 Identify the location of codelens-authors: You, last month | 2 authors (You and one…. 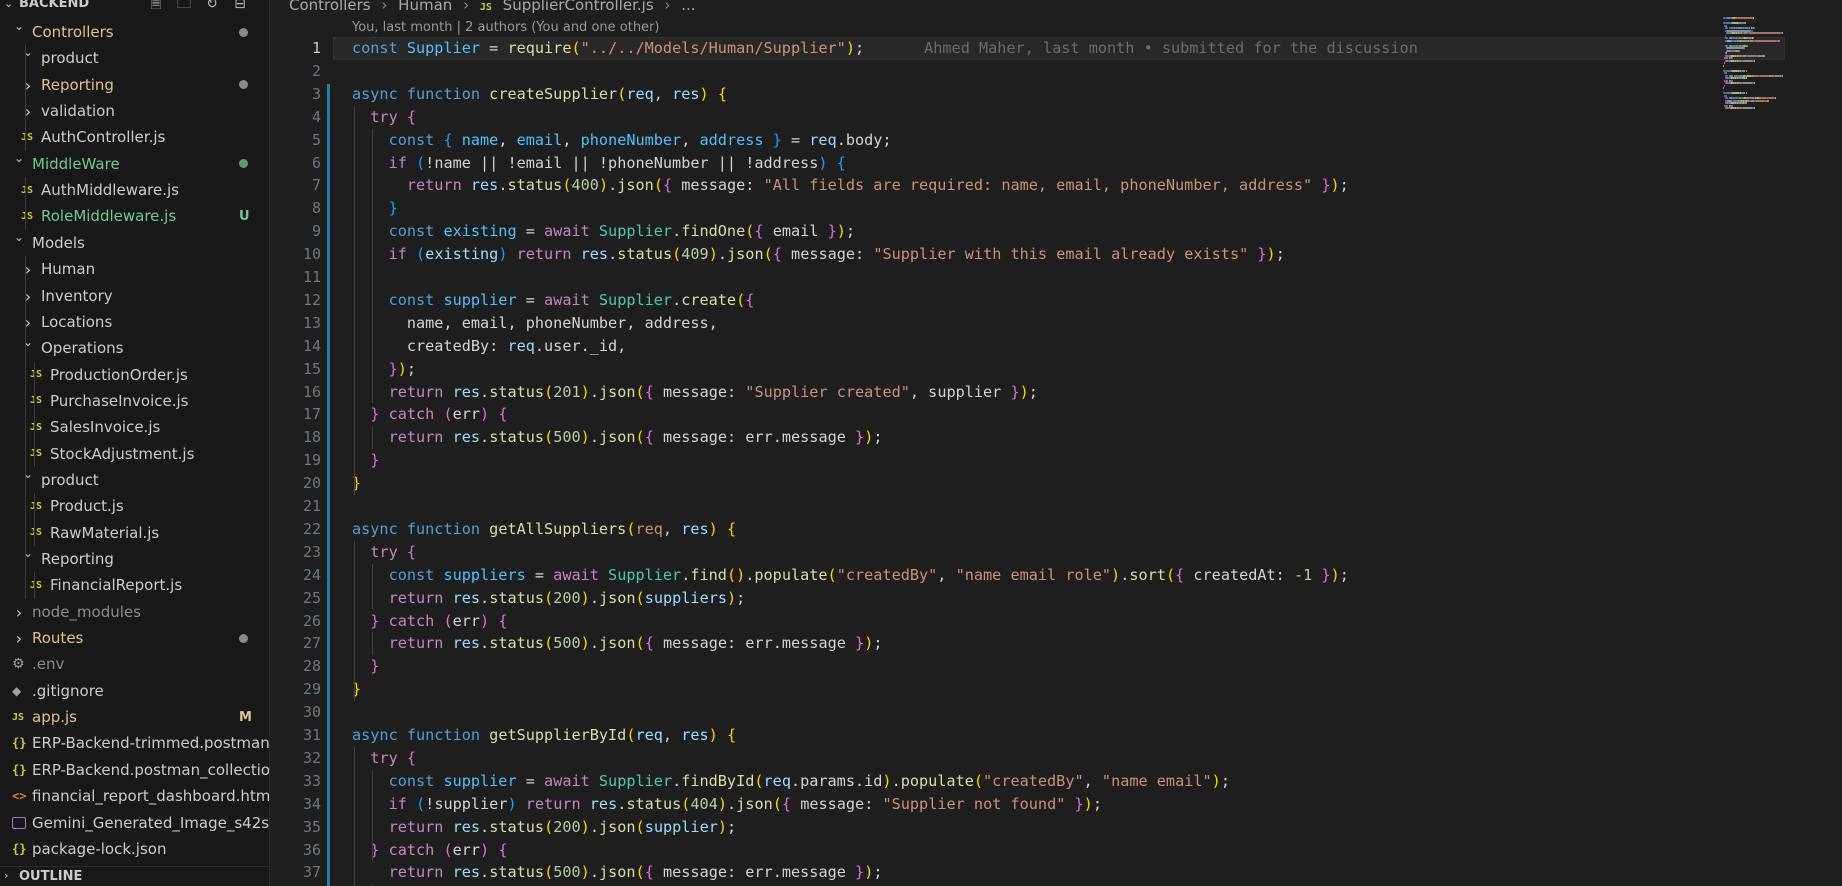
(505, 27).